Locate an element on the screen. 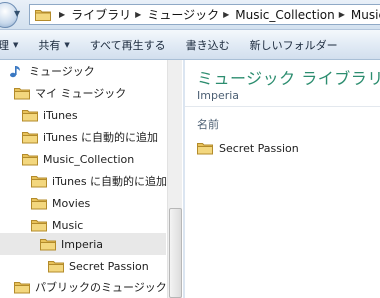  tree-item-my-music: マイ ミュージック is located at coordinates (91, 93).